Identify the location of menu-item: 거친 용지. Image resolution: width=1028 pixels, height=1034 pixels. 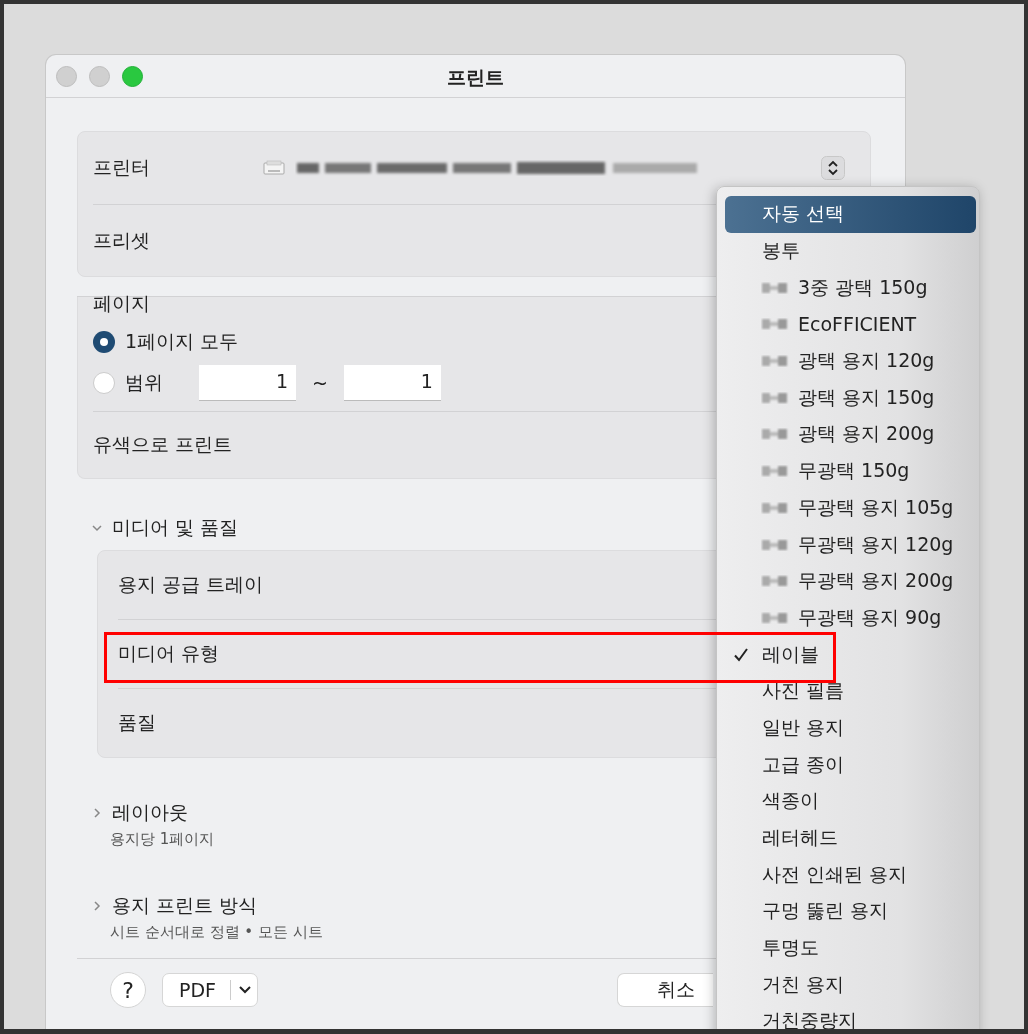
(850, 985).